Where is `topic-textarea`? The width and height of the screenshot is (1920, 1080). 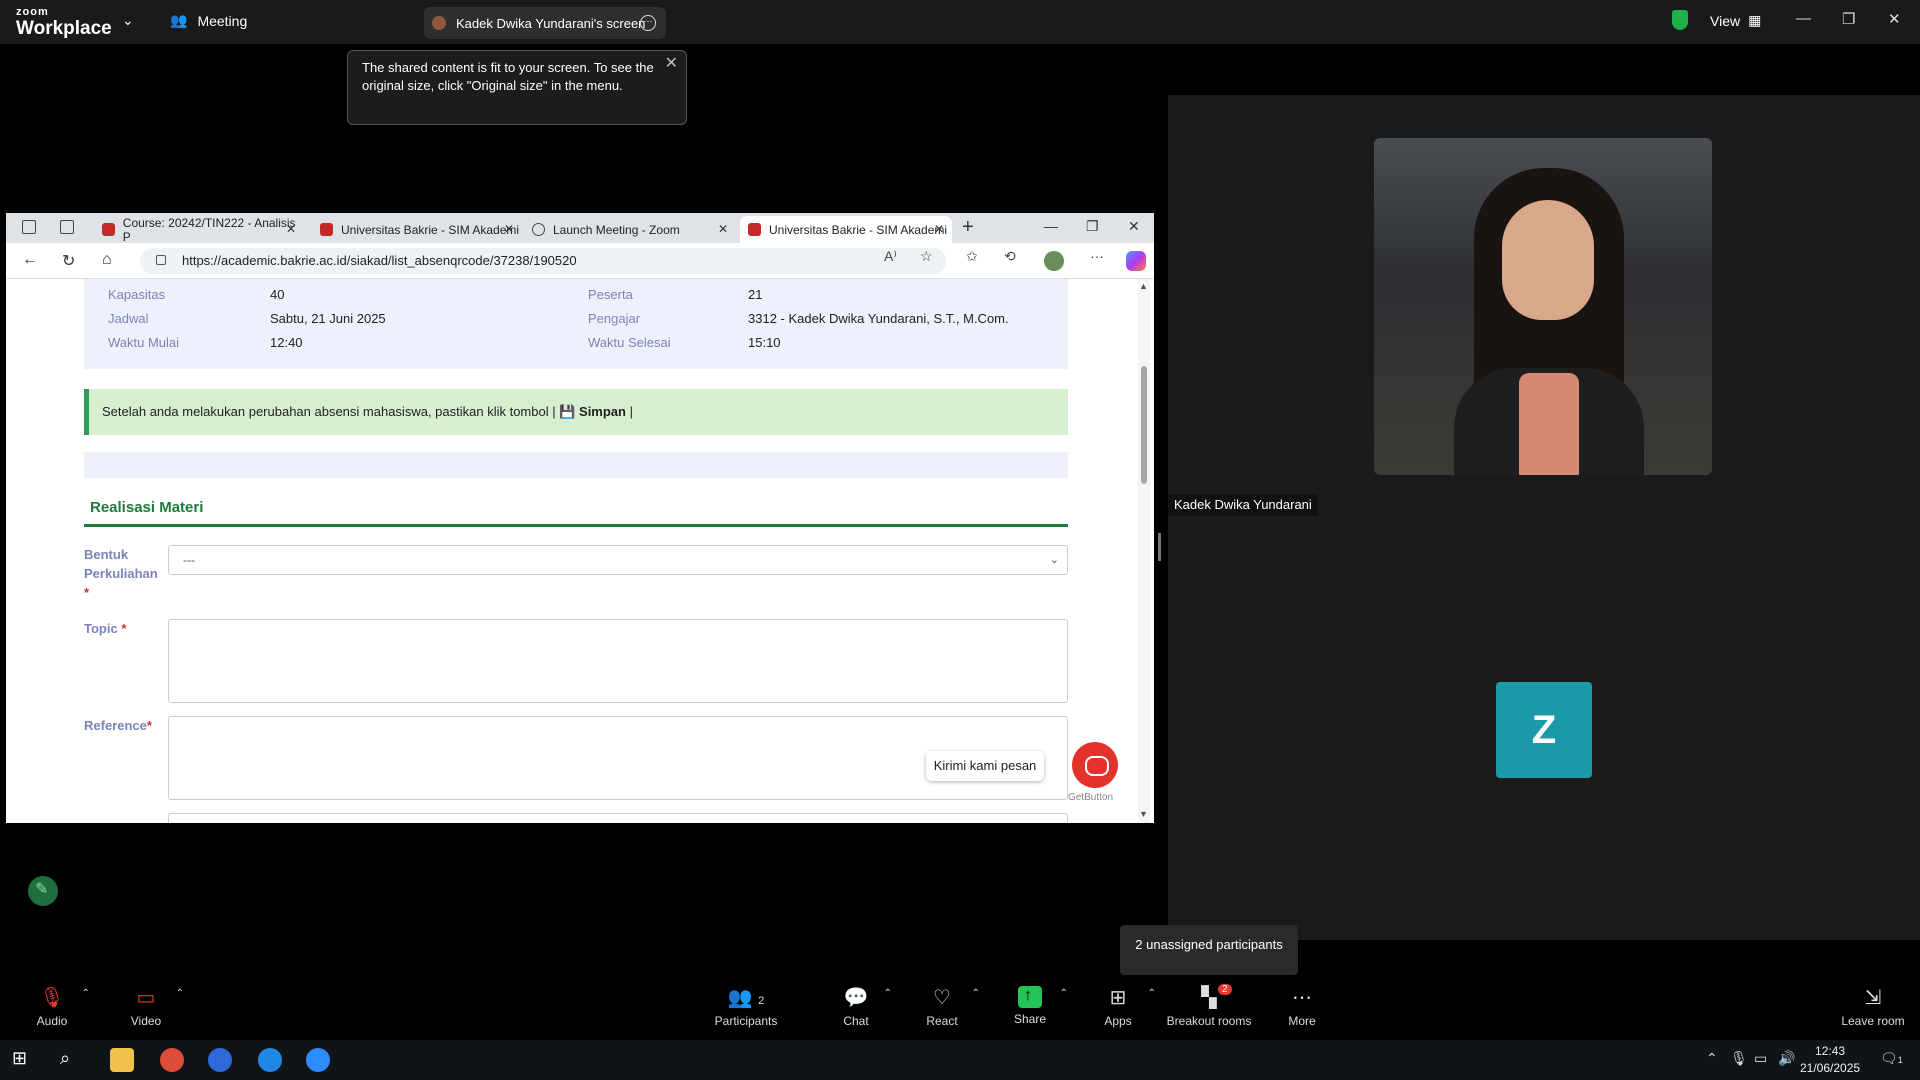 topic-textarea is located at coordinates (618, 661).